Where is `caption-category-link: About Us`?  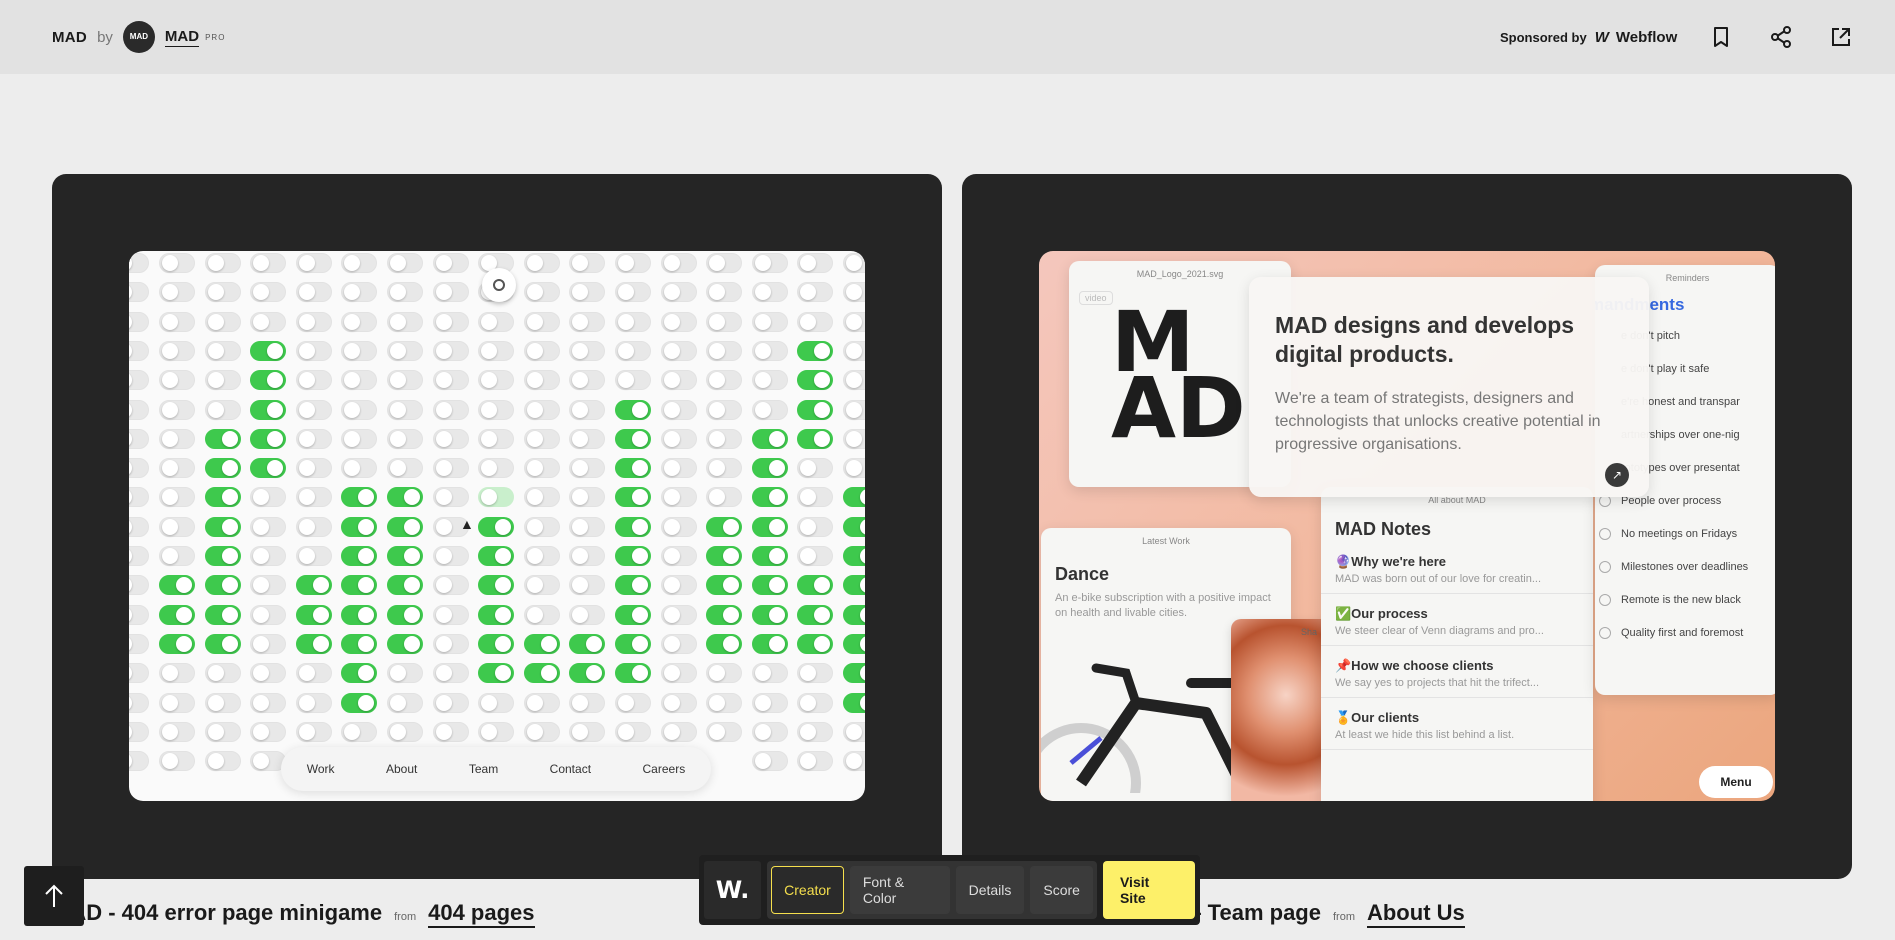
caption-category-link: About Us is located at coordinates (1415, 914).